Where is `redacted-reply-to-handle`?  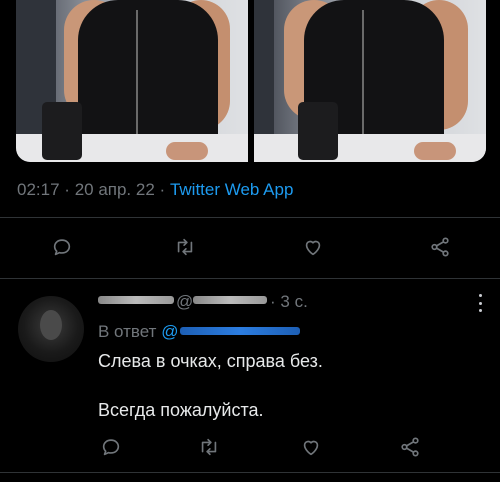
redacted-reply-to-handle is located at coordinates (240, 331).